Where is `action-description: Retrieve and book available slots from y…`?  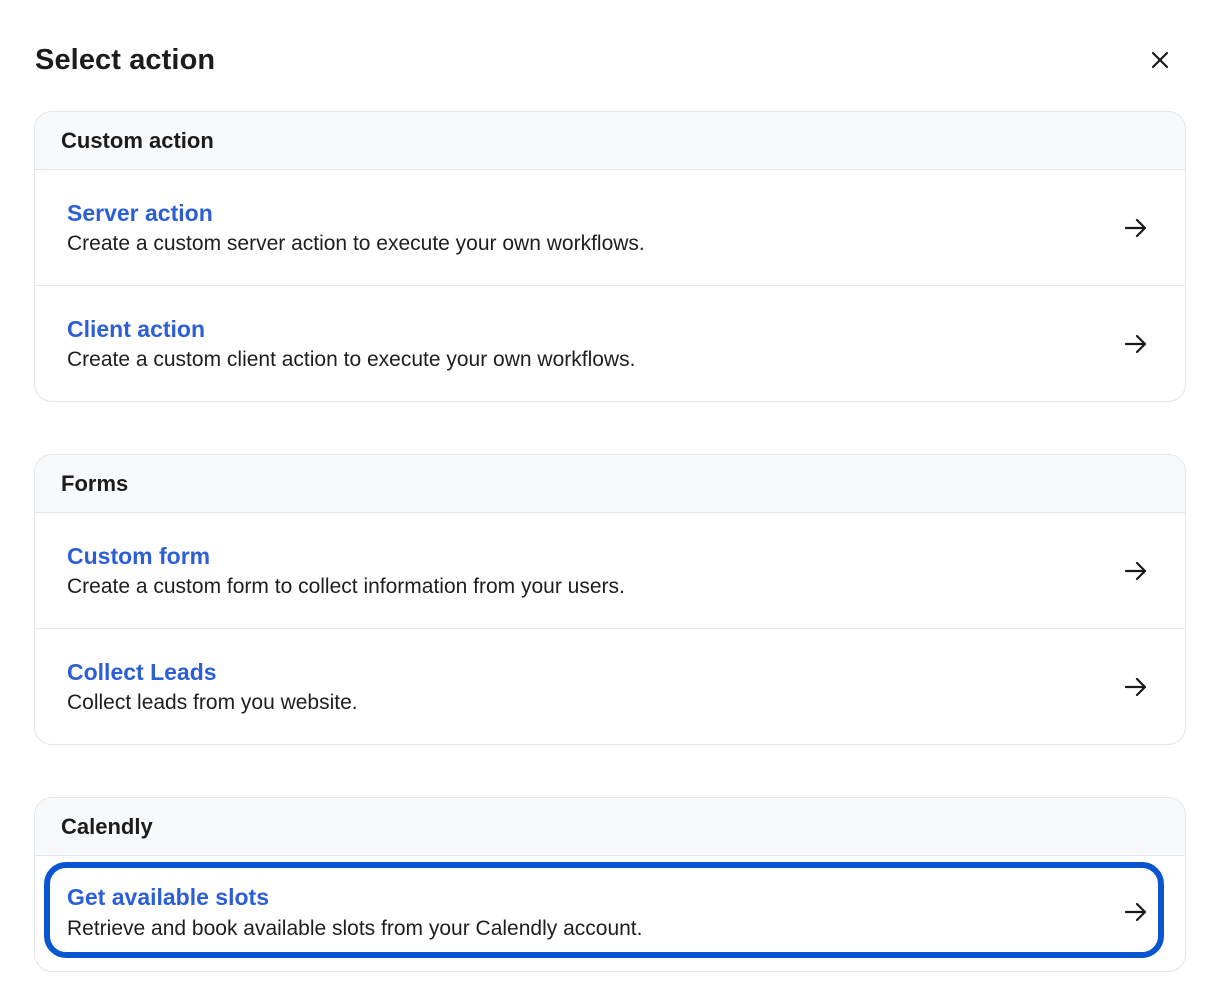 action-description: Retrieve and book available slots from y… is located at coordinates (355, 928).